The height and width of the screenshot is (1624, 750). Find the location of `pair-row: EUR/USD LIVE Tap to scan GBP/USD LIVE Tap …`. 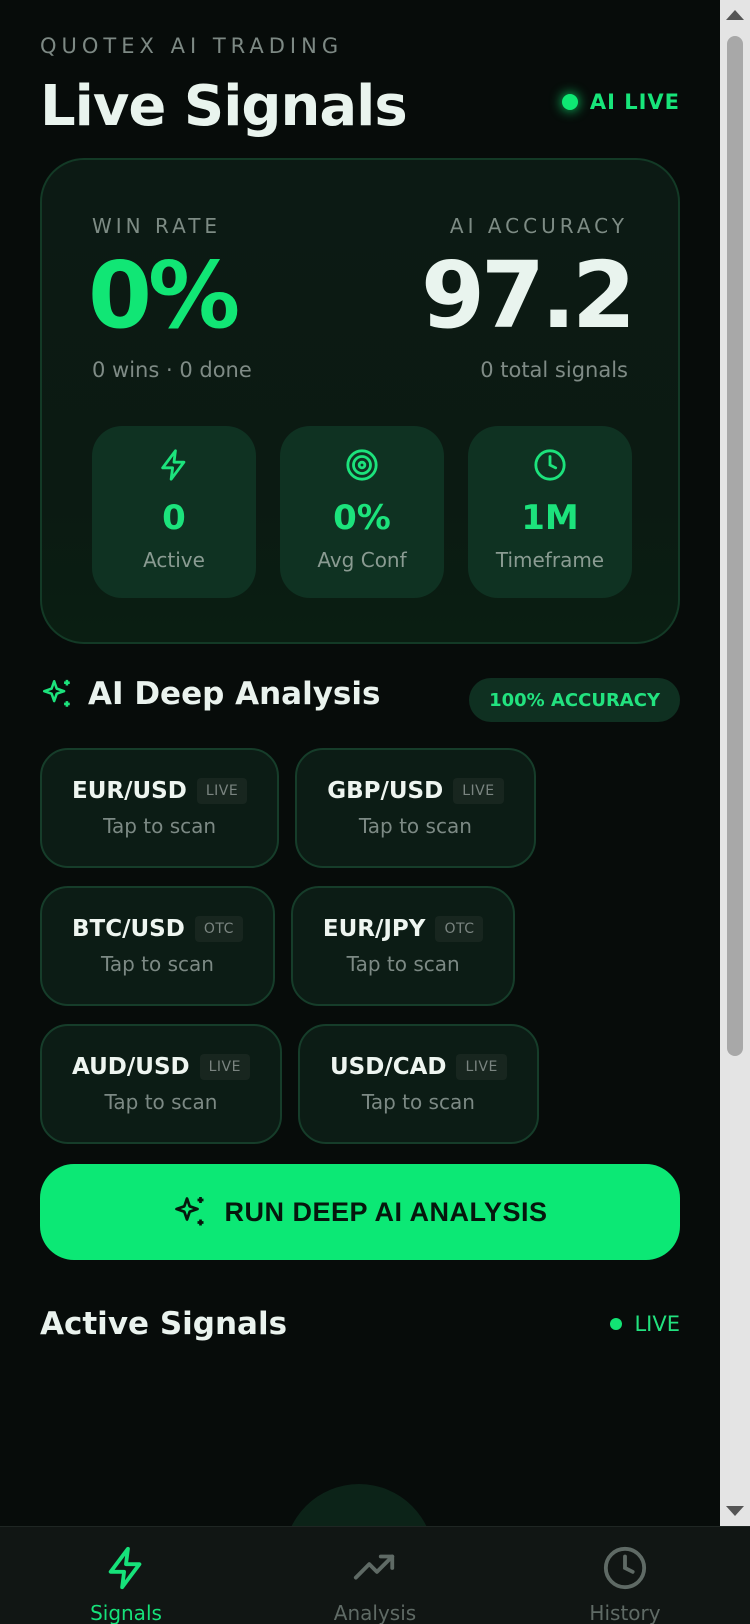

pair-row: EUR/USD LIVE Tap to scan GBP/USD LIVE Tap … is located at coordinates (360, 808).